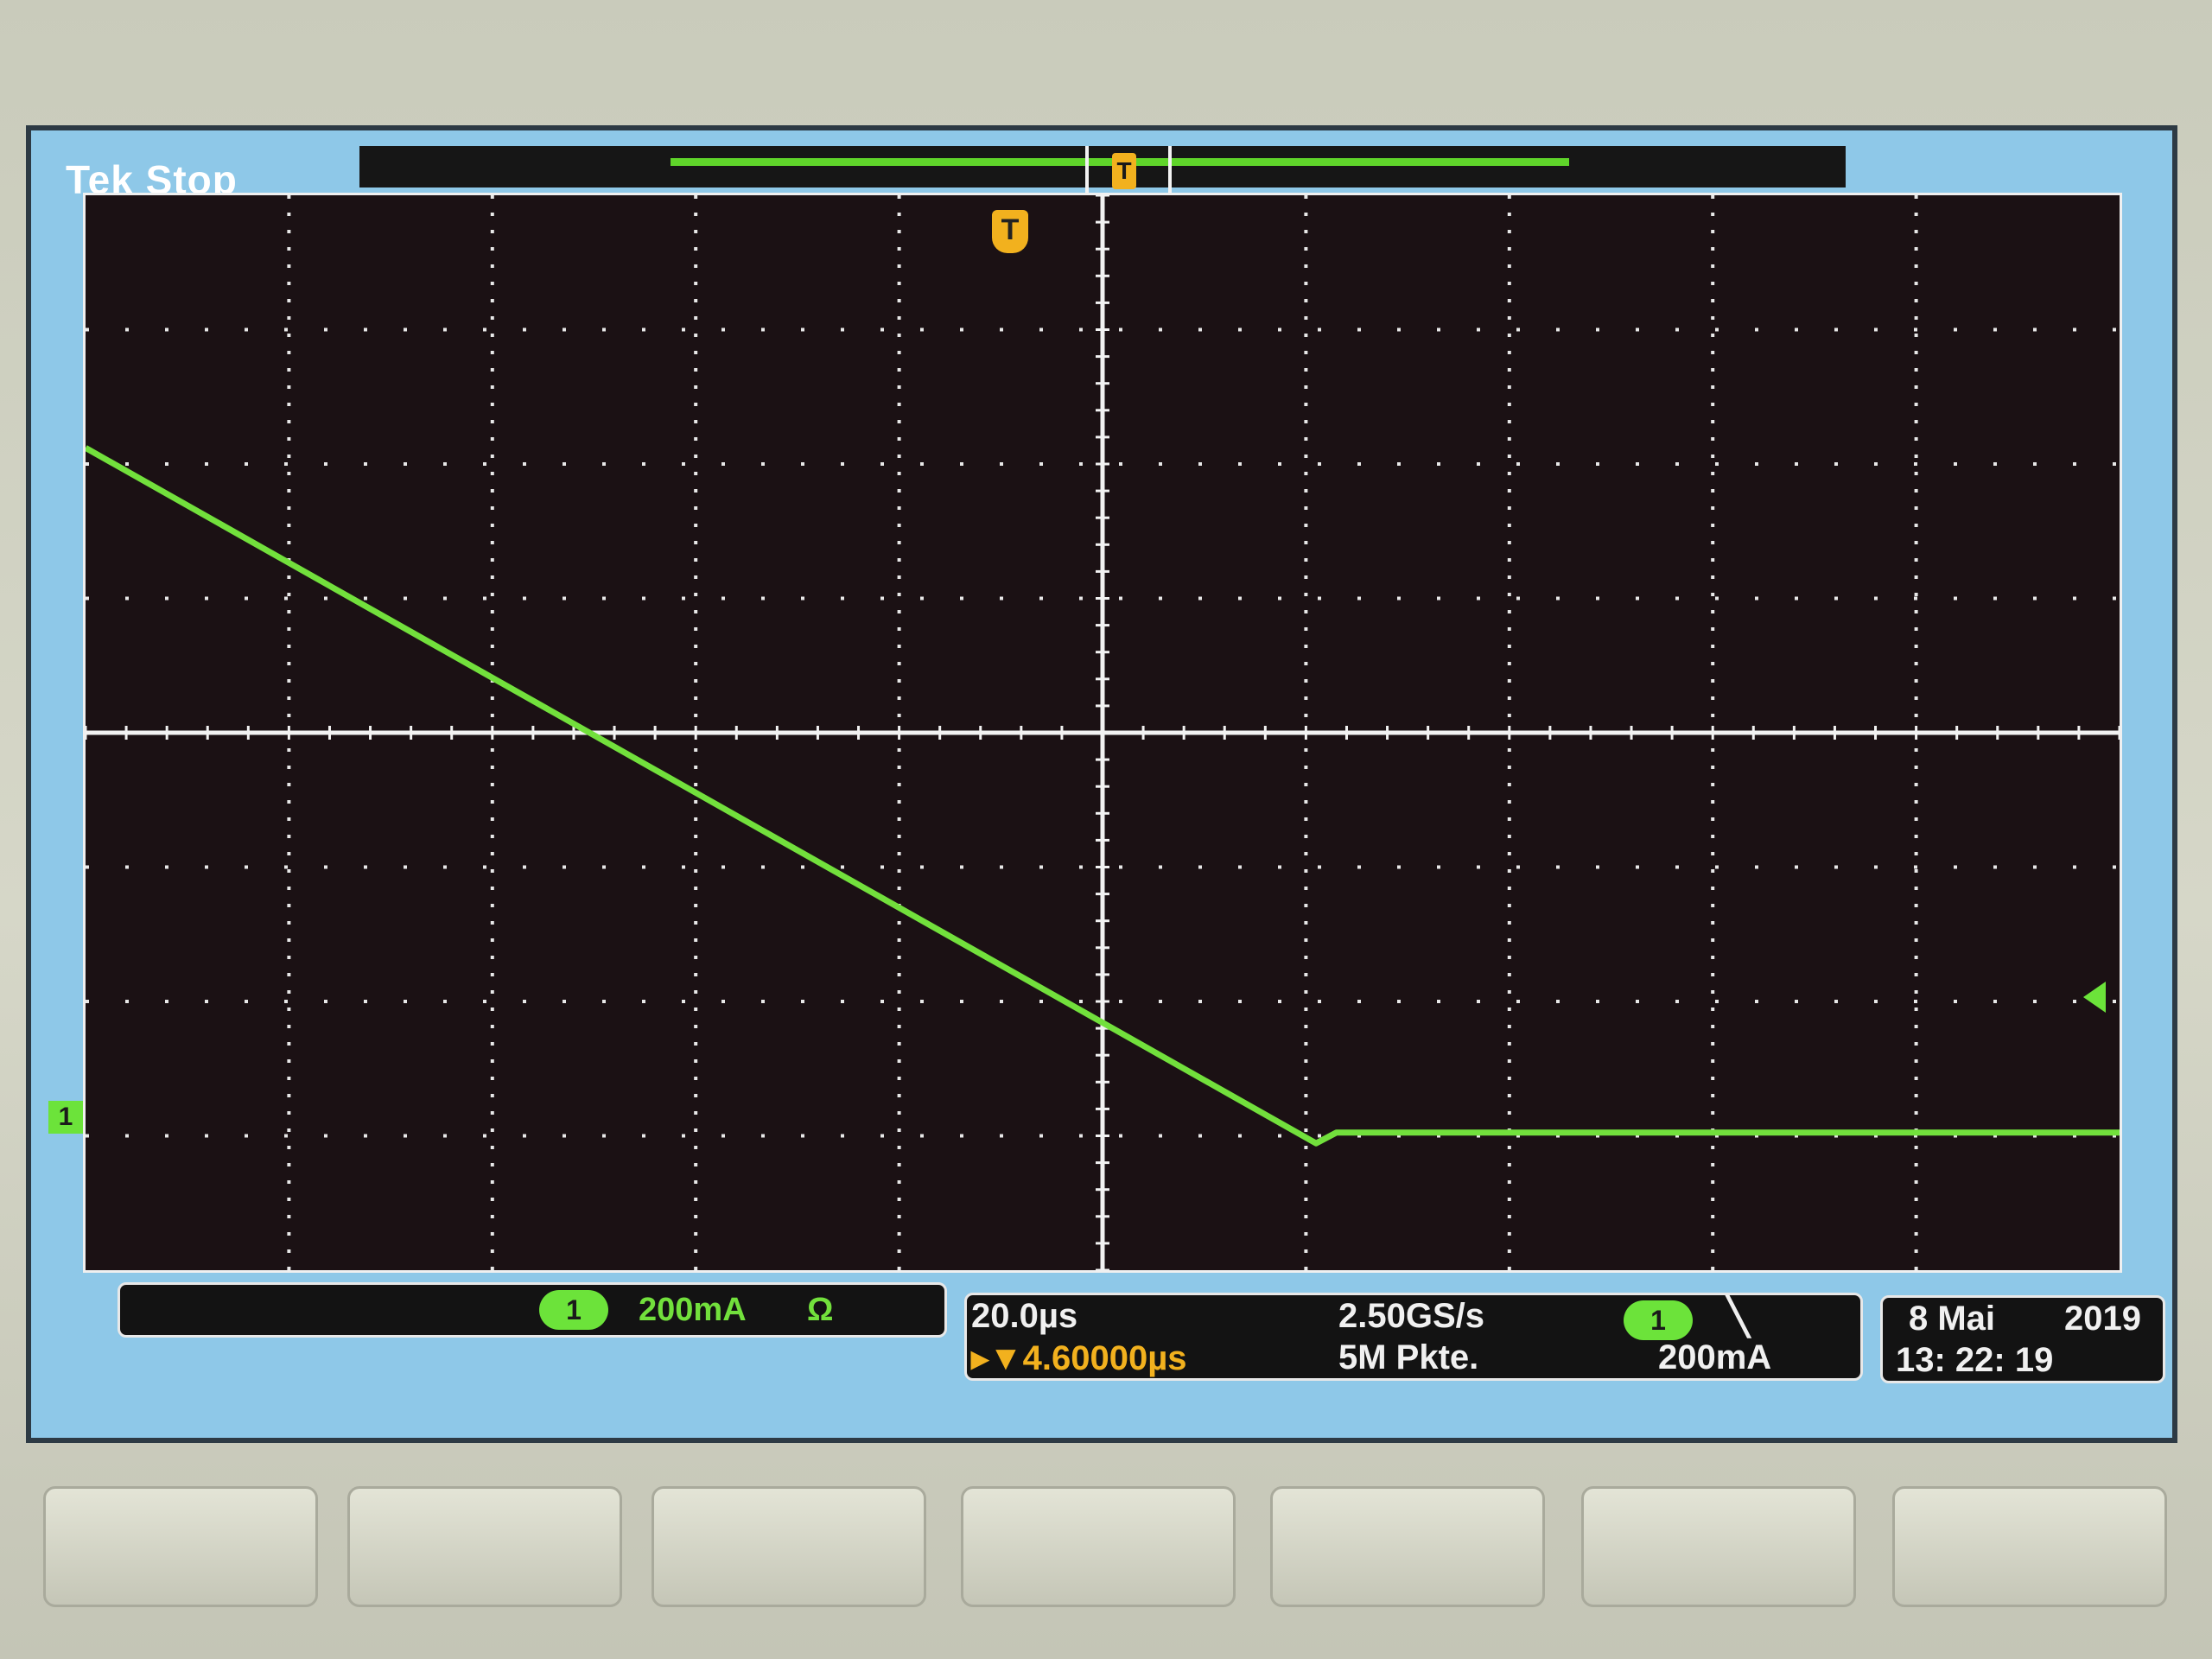  What do you see at coordinates (532, 1310) in the screenshot?
I see `channel1-readout: 1 200mA Ω` at bounding box center [532, 1310].